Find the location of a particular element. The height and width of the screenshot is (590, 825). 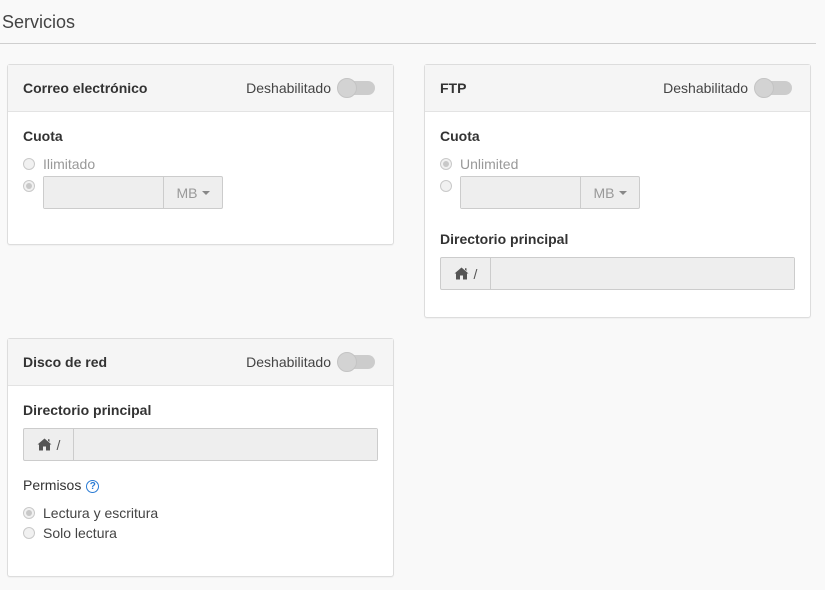

netdisk-home-input-group: / is located at coordinates (200, 444).